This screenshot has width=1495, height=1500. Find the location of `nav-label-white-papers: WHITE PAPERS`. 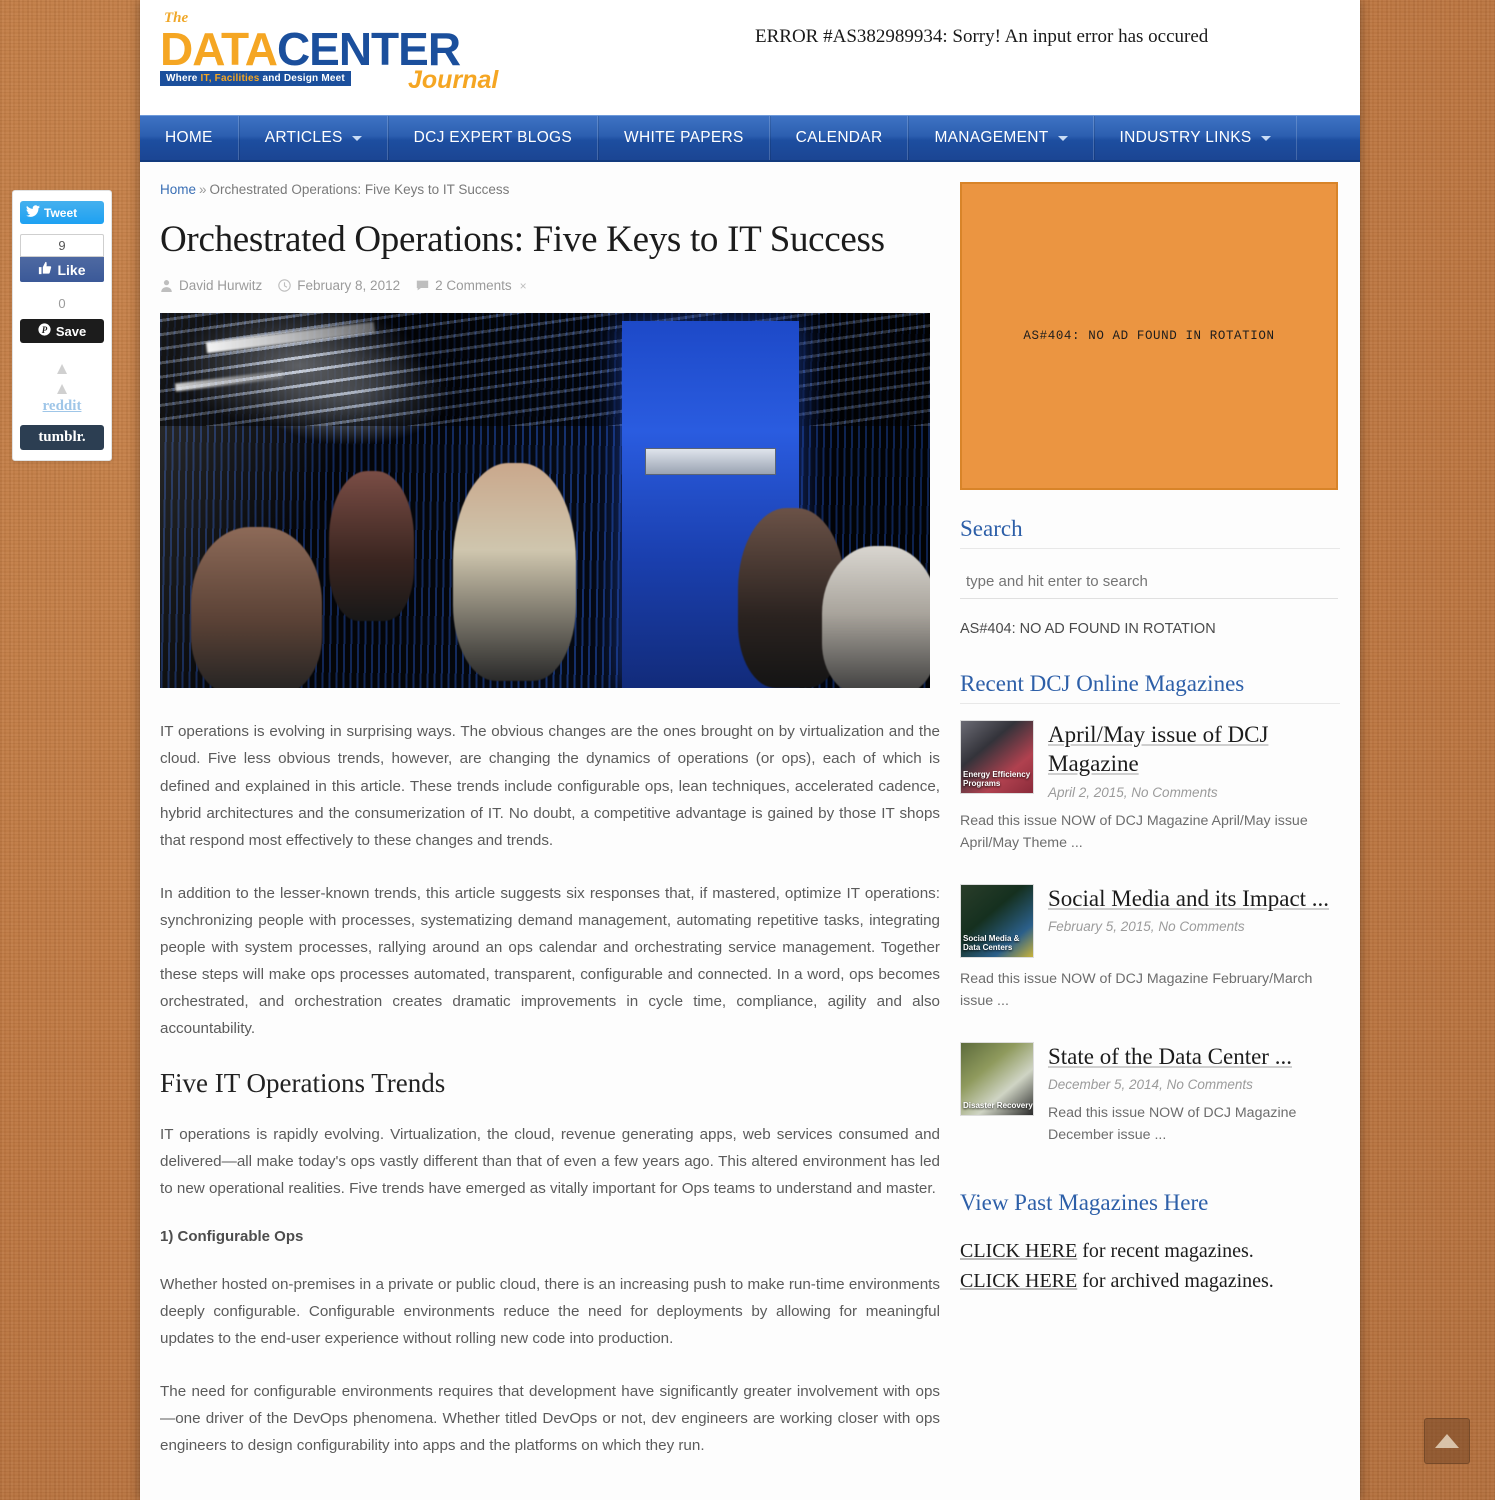

nav-label-white-papers: WHITE PAPERS is located at coordinates (684, 137).